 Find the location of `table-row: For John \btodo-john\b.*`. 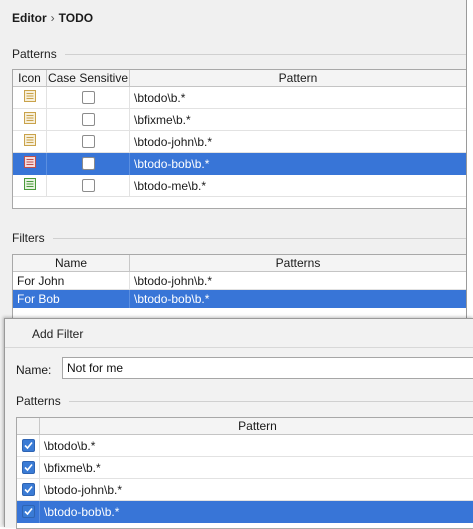

table-row: For John \btodo-john\b.* is located at coordinates (239, 280).